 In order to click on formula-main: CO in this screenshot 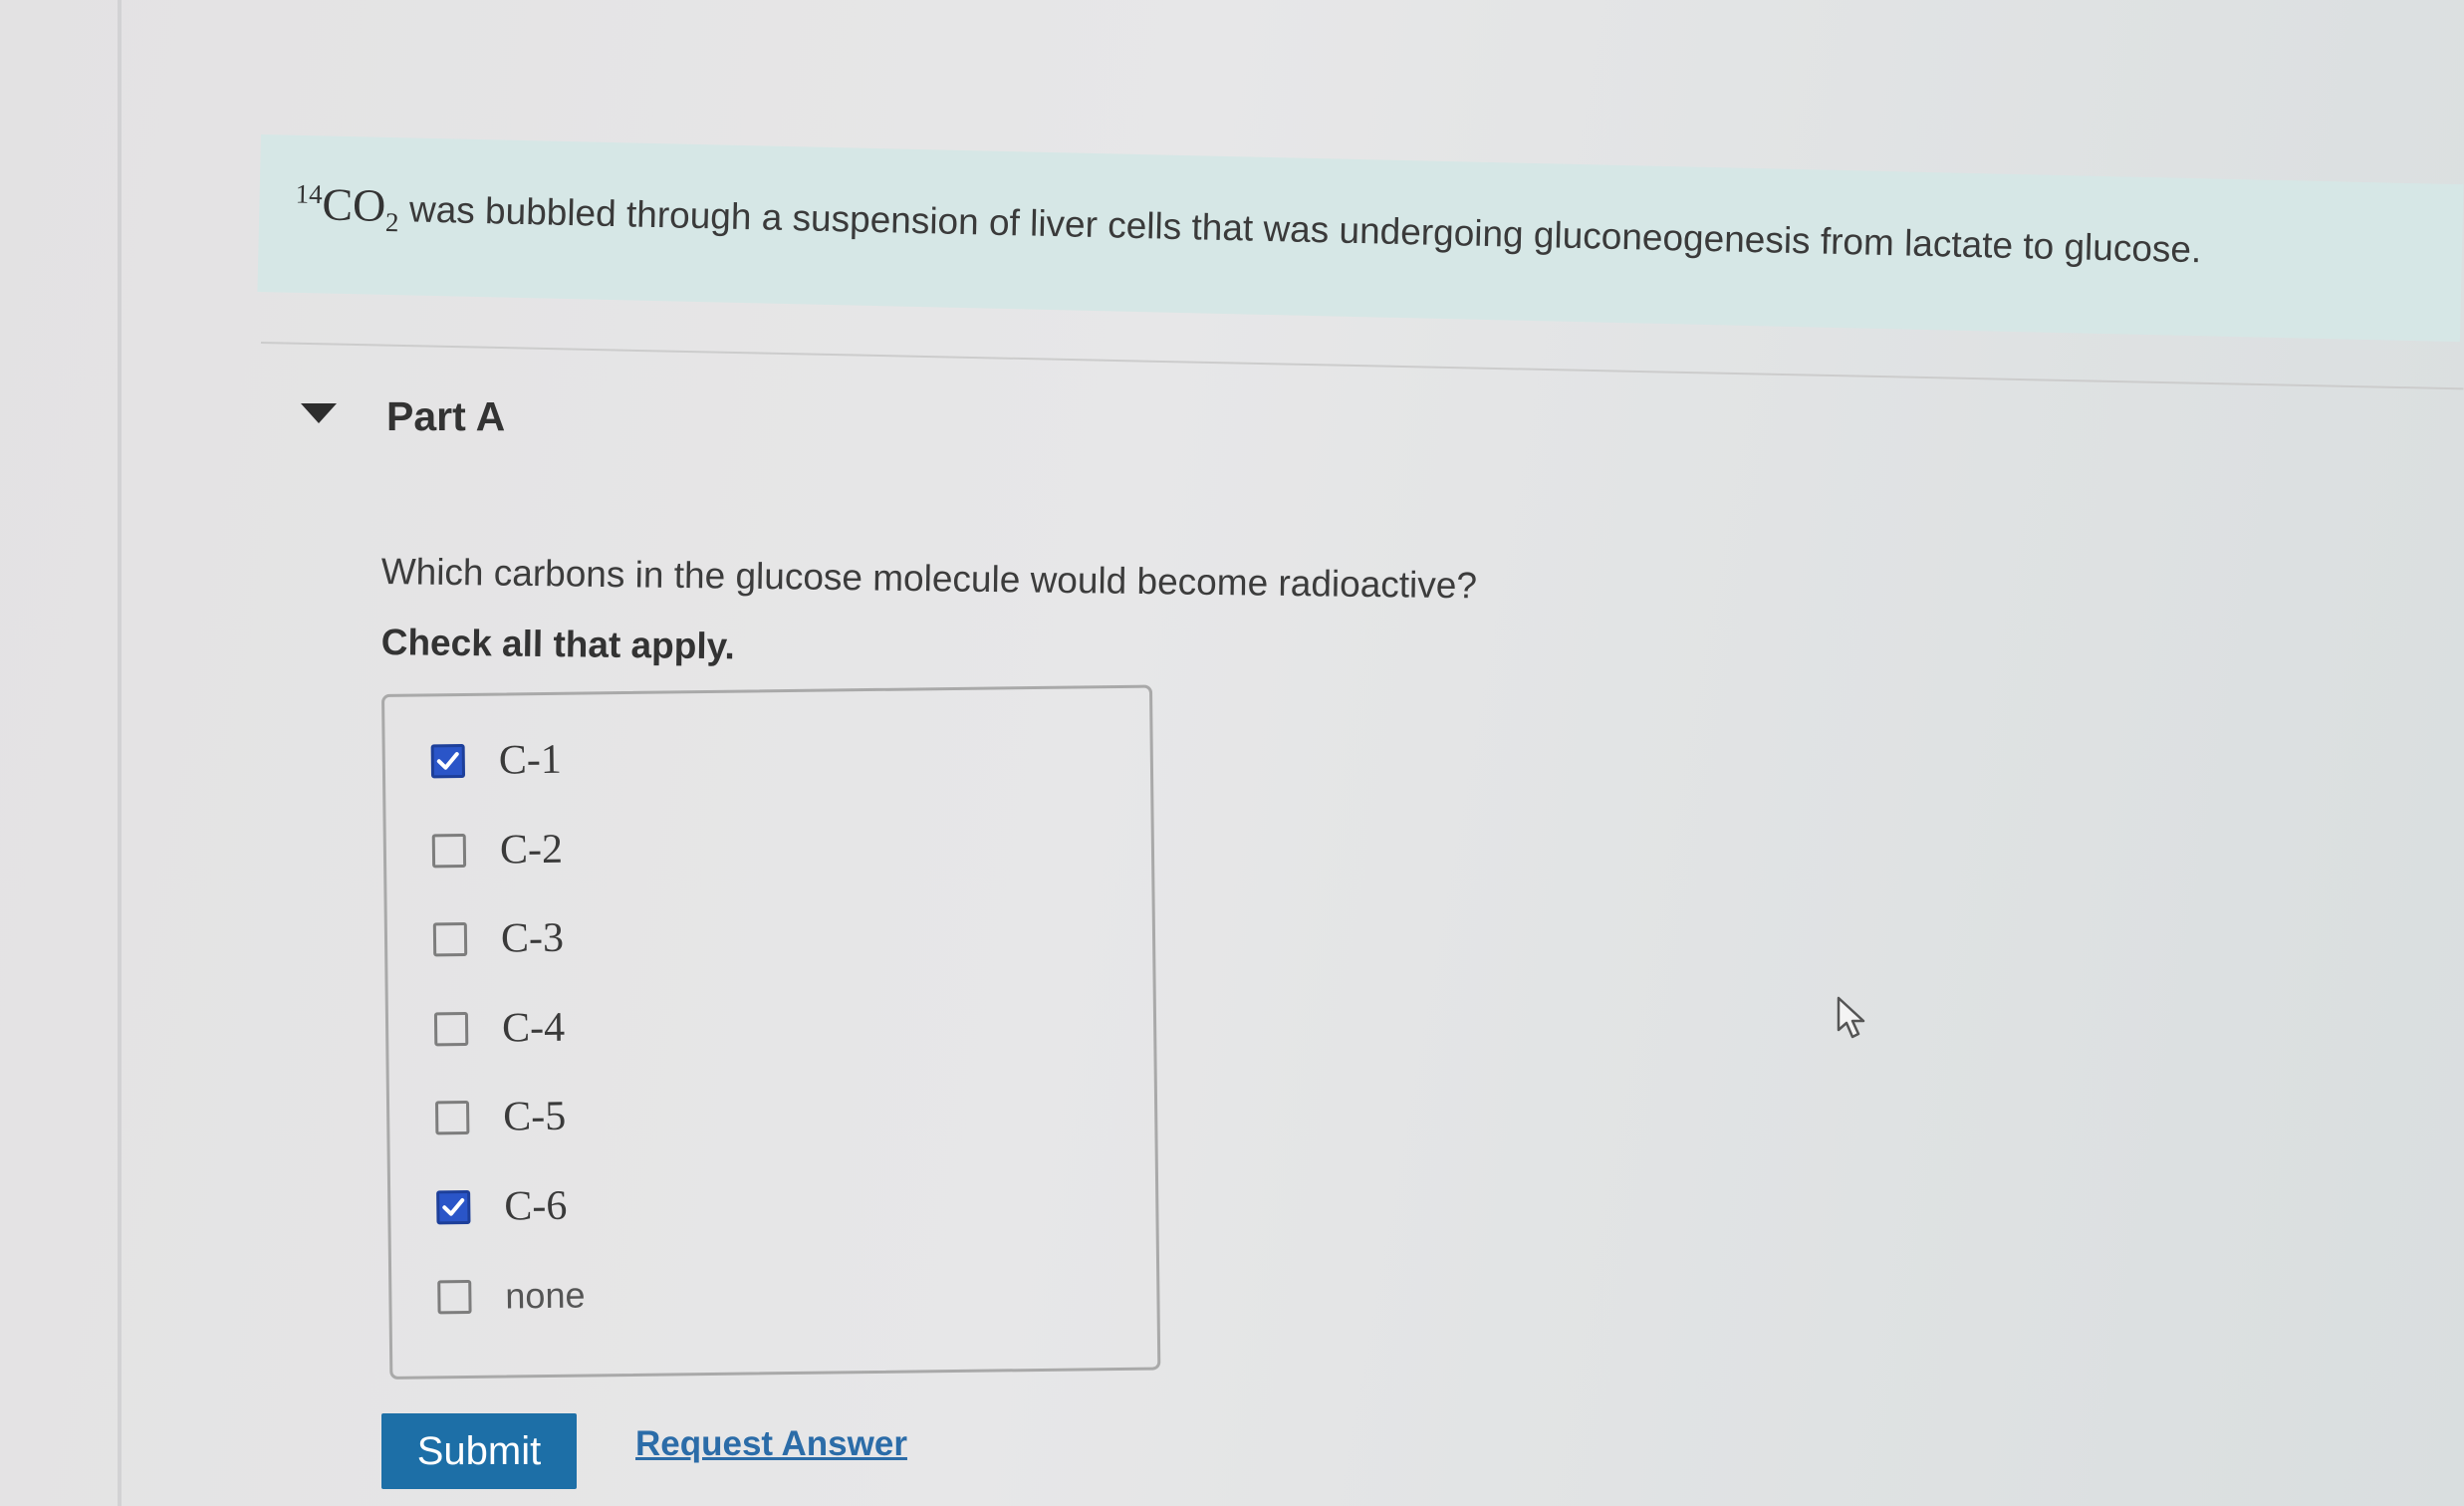, I will do `click(353, 204)`.